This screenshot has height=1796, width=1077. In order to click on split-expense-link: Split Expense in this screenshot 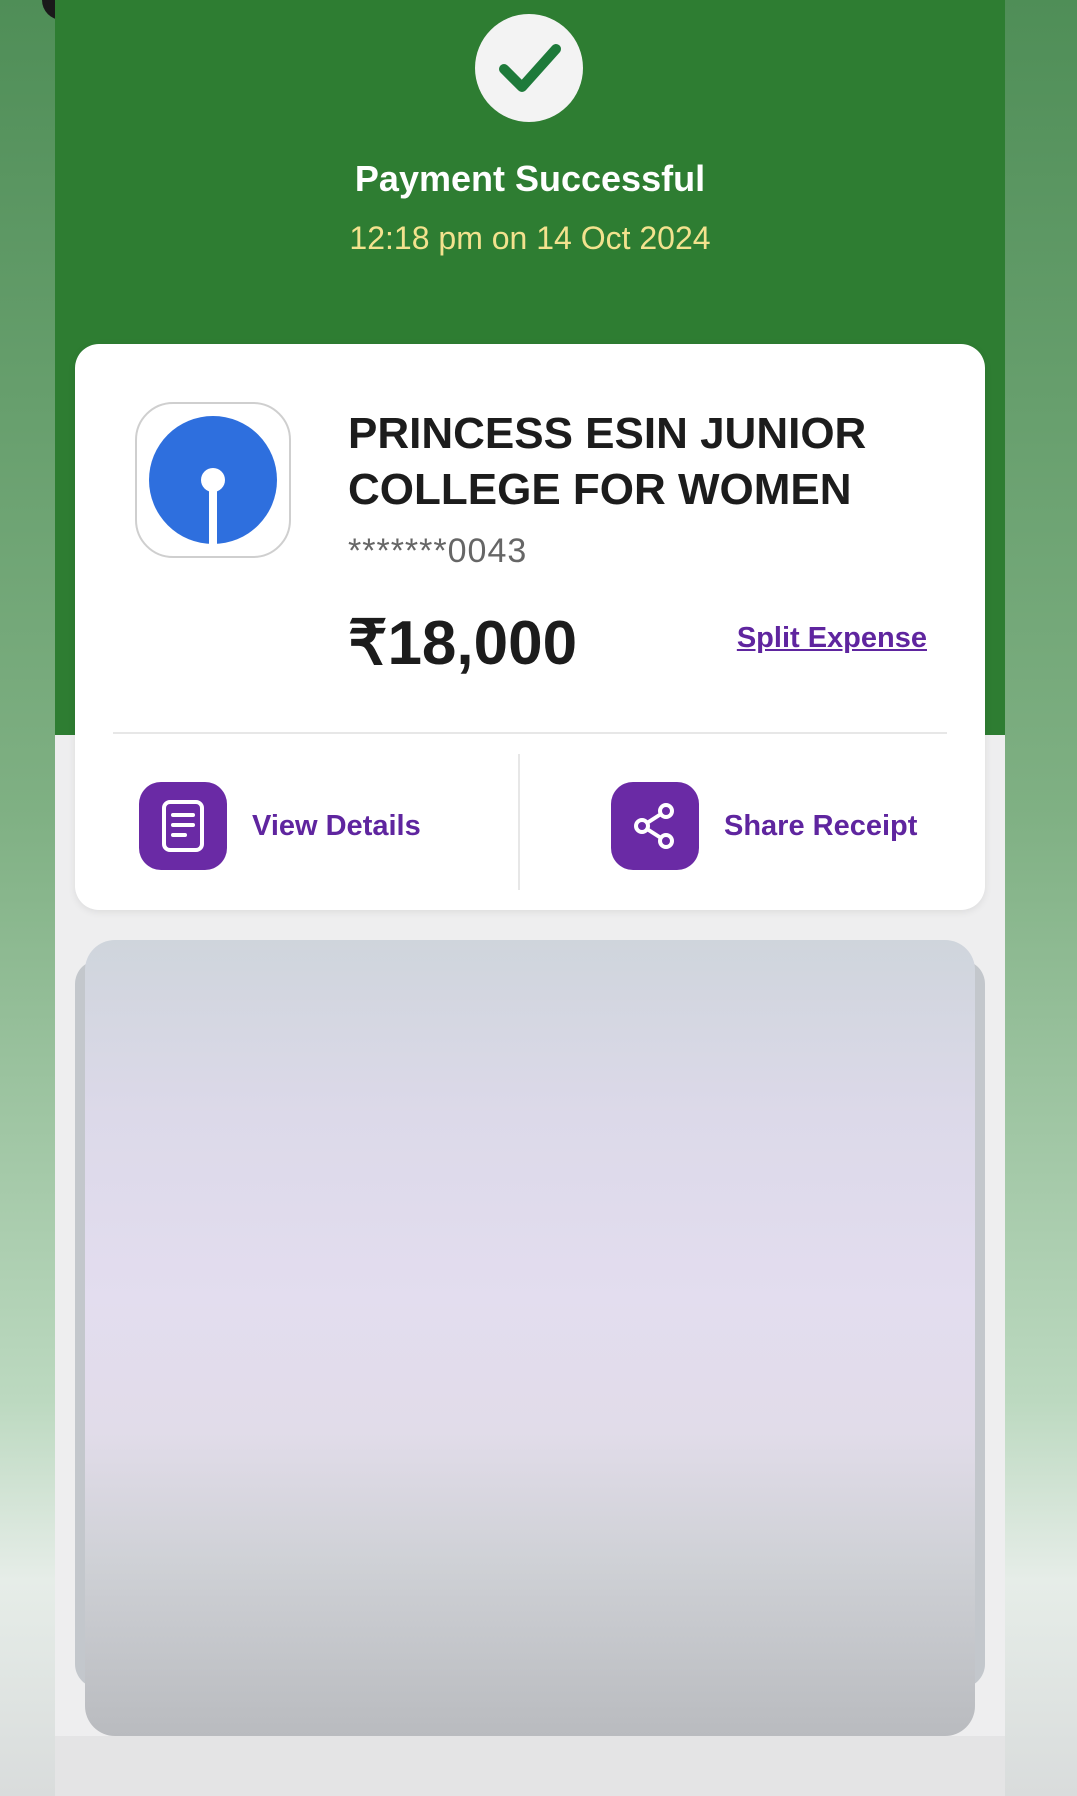, I will do `click(832, 638)`.